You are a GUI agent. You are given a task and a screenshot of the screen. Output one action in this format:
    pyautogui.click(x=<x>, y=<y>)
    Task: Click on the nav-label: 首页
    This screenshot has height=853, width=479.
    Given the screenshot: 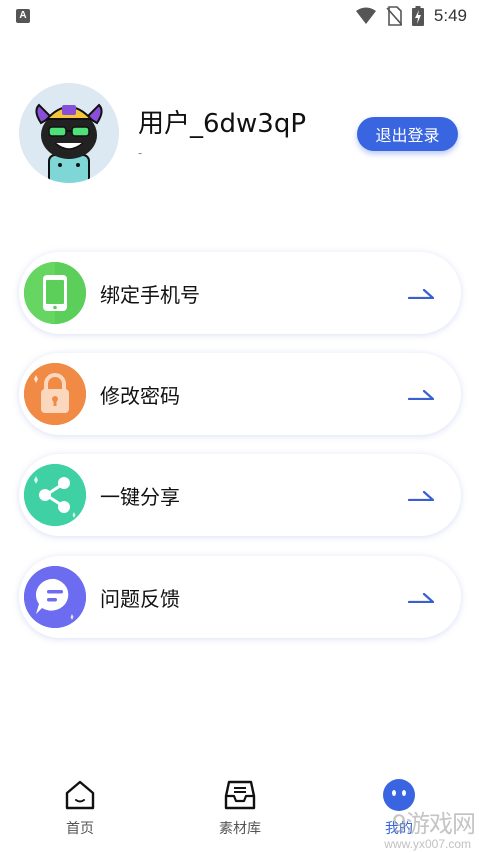 What is the action you would take?
    pyautogui.click(x=80, y=829)
    